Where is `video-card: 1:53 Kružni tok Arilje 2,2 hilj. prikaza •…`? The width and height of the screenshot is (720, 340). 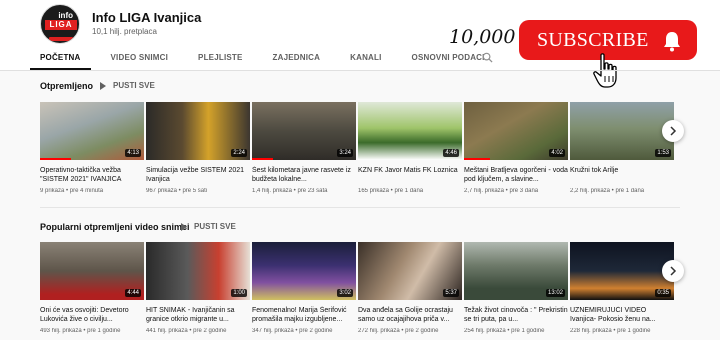
video-card: 1:53 Kružni tok Arilje 2,2 hilj. prikaza •… is located at coordinates (622, 148).